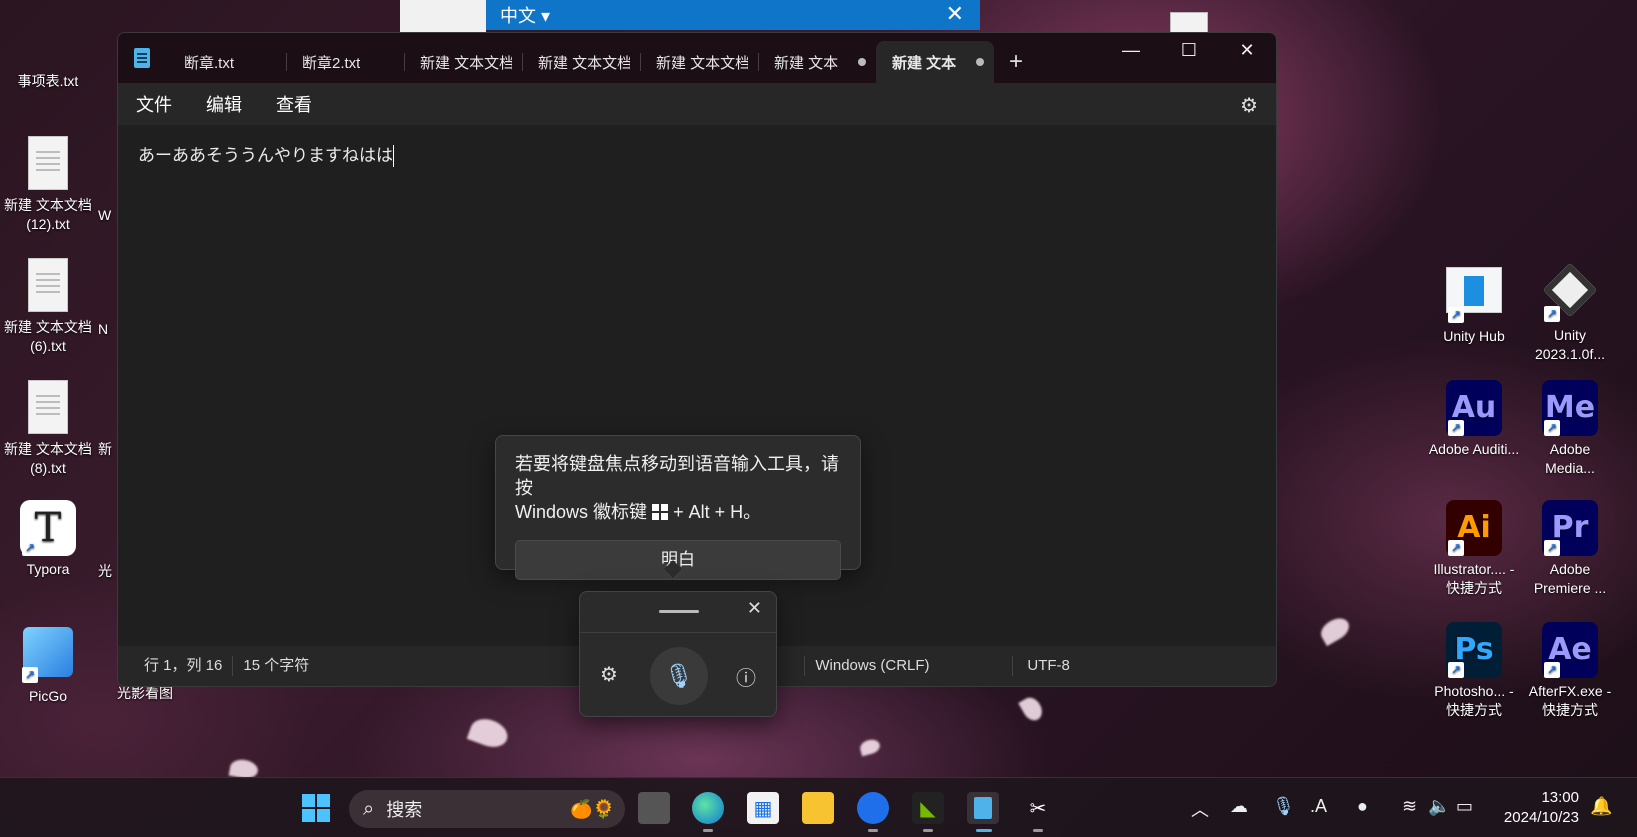  What do you see at coordinates (1474, 295) in the screenshot?
I see `unity-hub-icon: ↗` at bounding box center [1474, 295].